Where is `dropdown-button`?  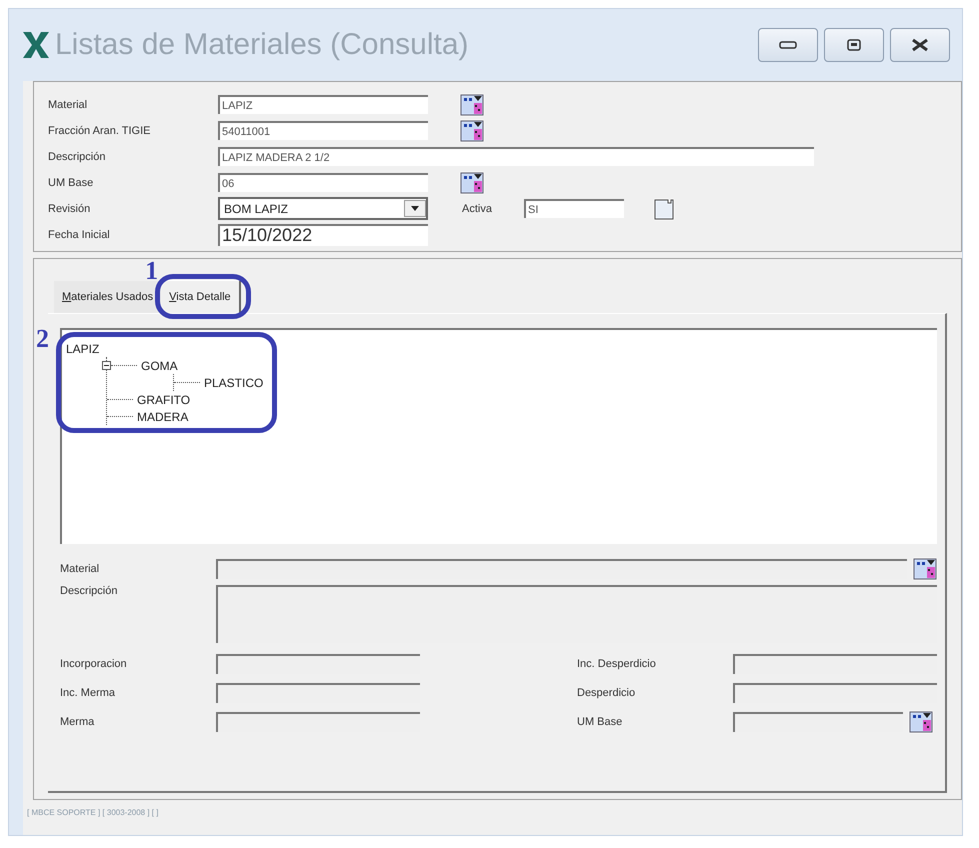 dropdown-button is located at coordinates (415, 208).